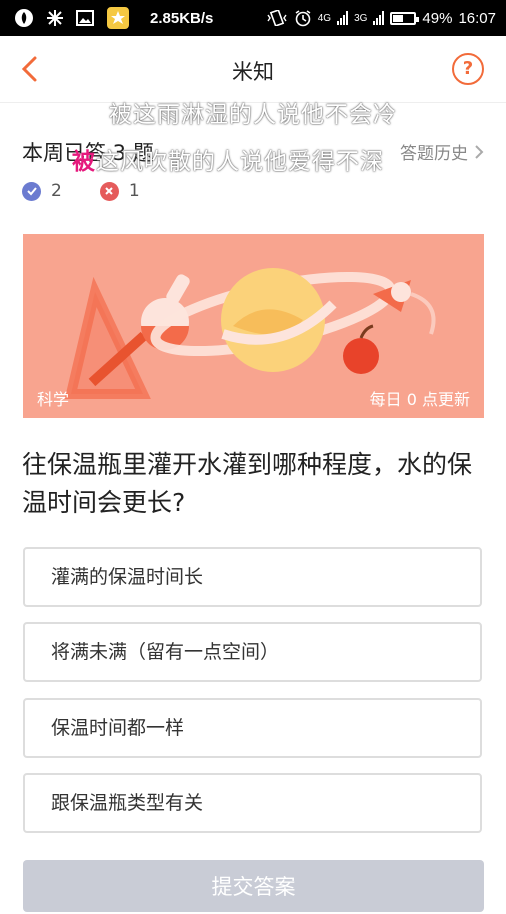  Describe the element at coordinates (361, 18) in the screenshot. I see `network-type-2: 3G` at that location.